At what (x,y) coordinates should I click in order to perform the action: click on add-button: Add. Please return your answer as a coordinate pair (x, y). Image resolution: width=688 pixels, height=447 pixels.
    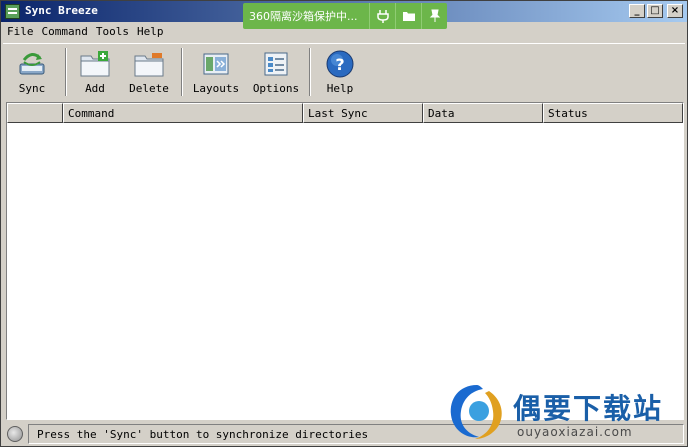
    Looking at the image, I should click on (95, 73).